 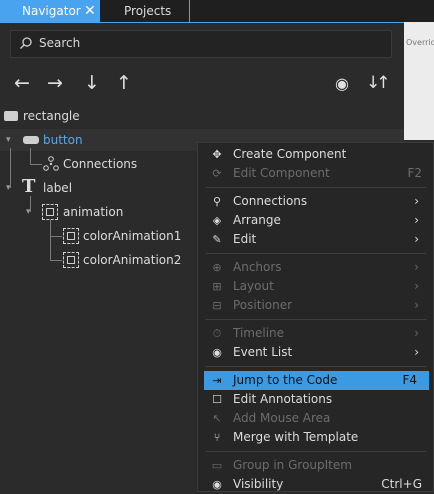 What do you see at coordinates (217, 380) in the screenshot?
I see `jump-to-code-icon: ⇥` at bounding box center [217, 380].